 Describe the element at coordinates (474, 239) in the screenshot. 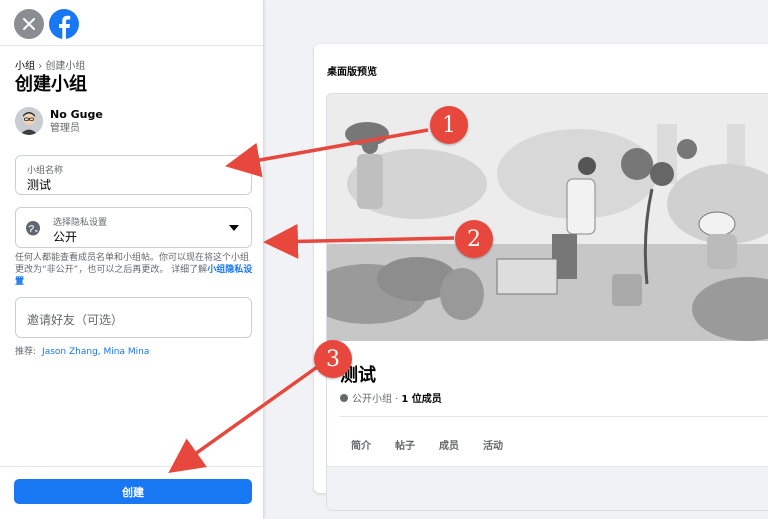

I see `annotation-marker-2: 2` at that location.